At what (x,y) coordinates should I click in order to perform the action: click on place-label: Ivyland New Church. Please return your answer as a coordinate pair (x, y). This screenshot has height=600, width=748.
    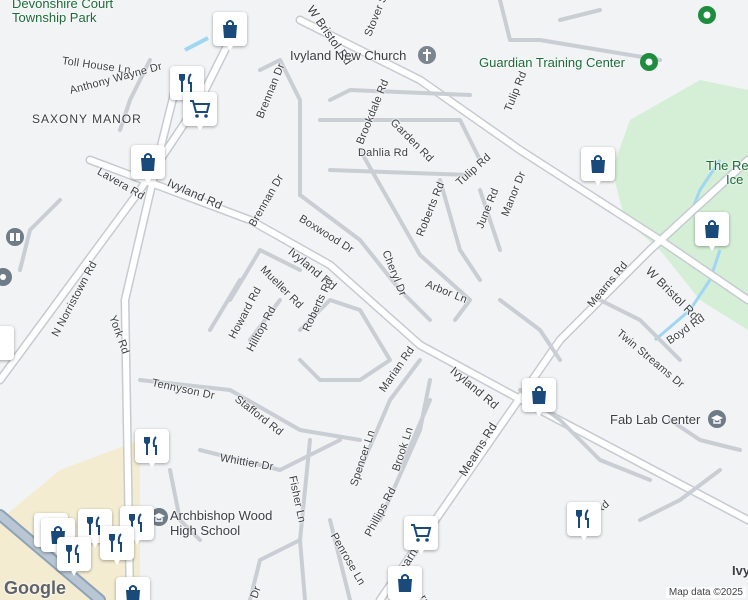
    Looking at the image, I should click on (348, 55).